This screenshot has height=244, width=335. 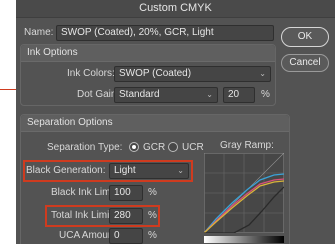 I want to click on dot-gain-input: 20, so click(x=239, y=95).